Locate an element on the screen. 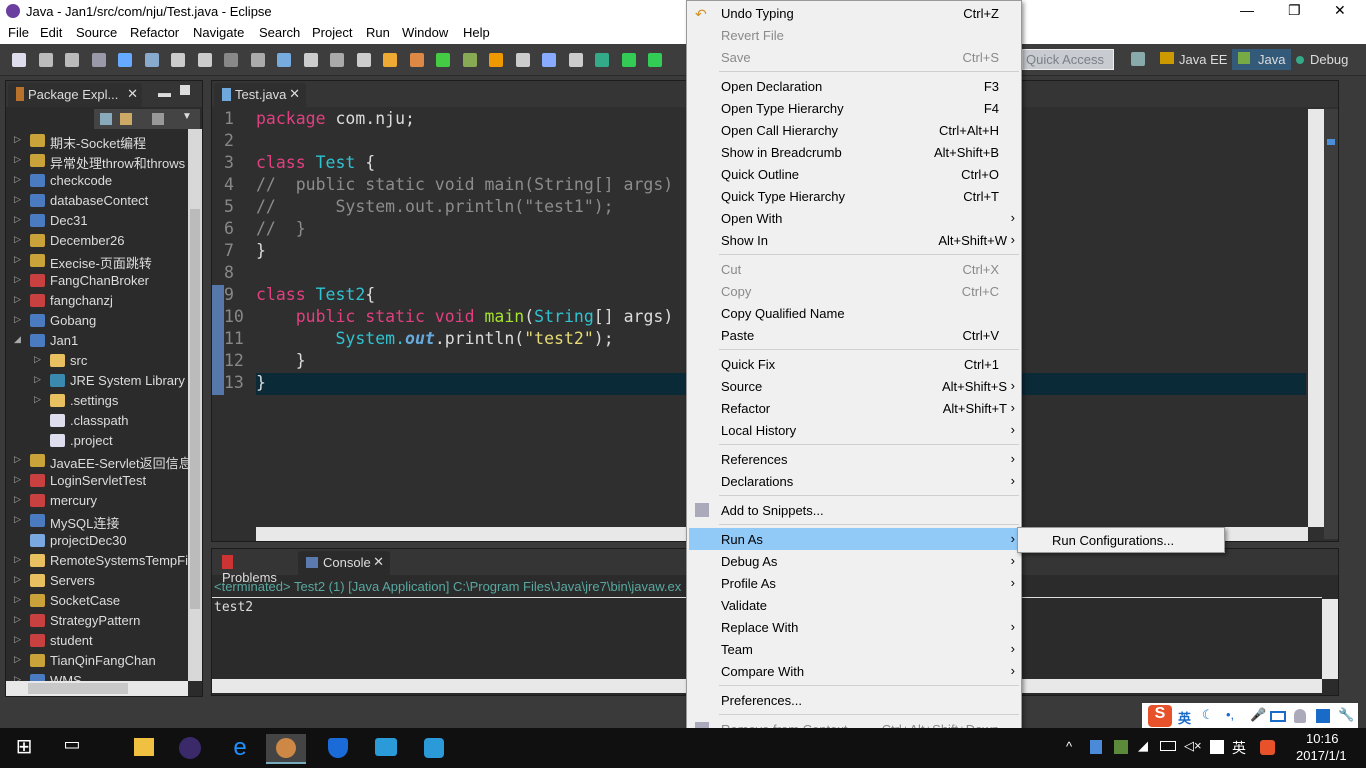  editor-vertical-scrollbar is located at coordinates (1316, 318).